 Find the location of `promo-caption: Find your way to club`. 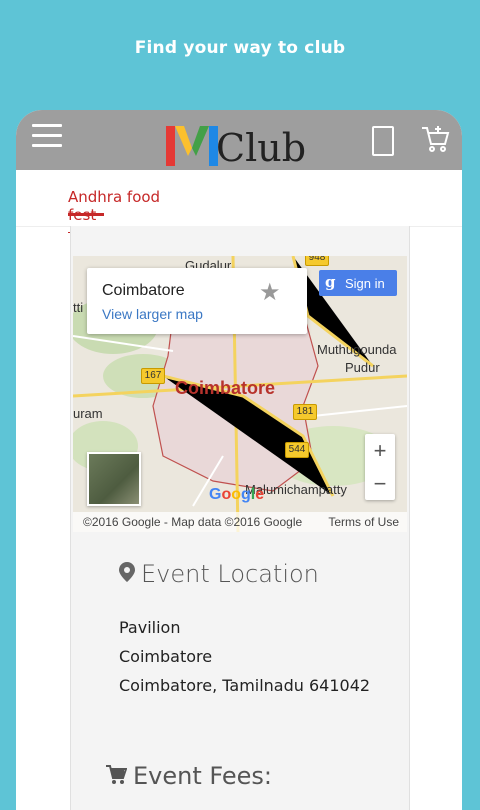

promo-caption: Find your way to club is located at coordinates (240, 48).